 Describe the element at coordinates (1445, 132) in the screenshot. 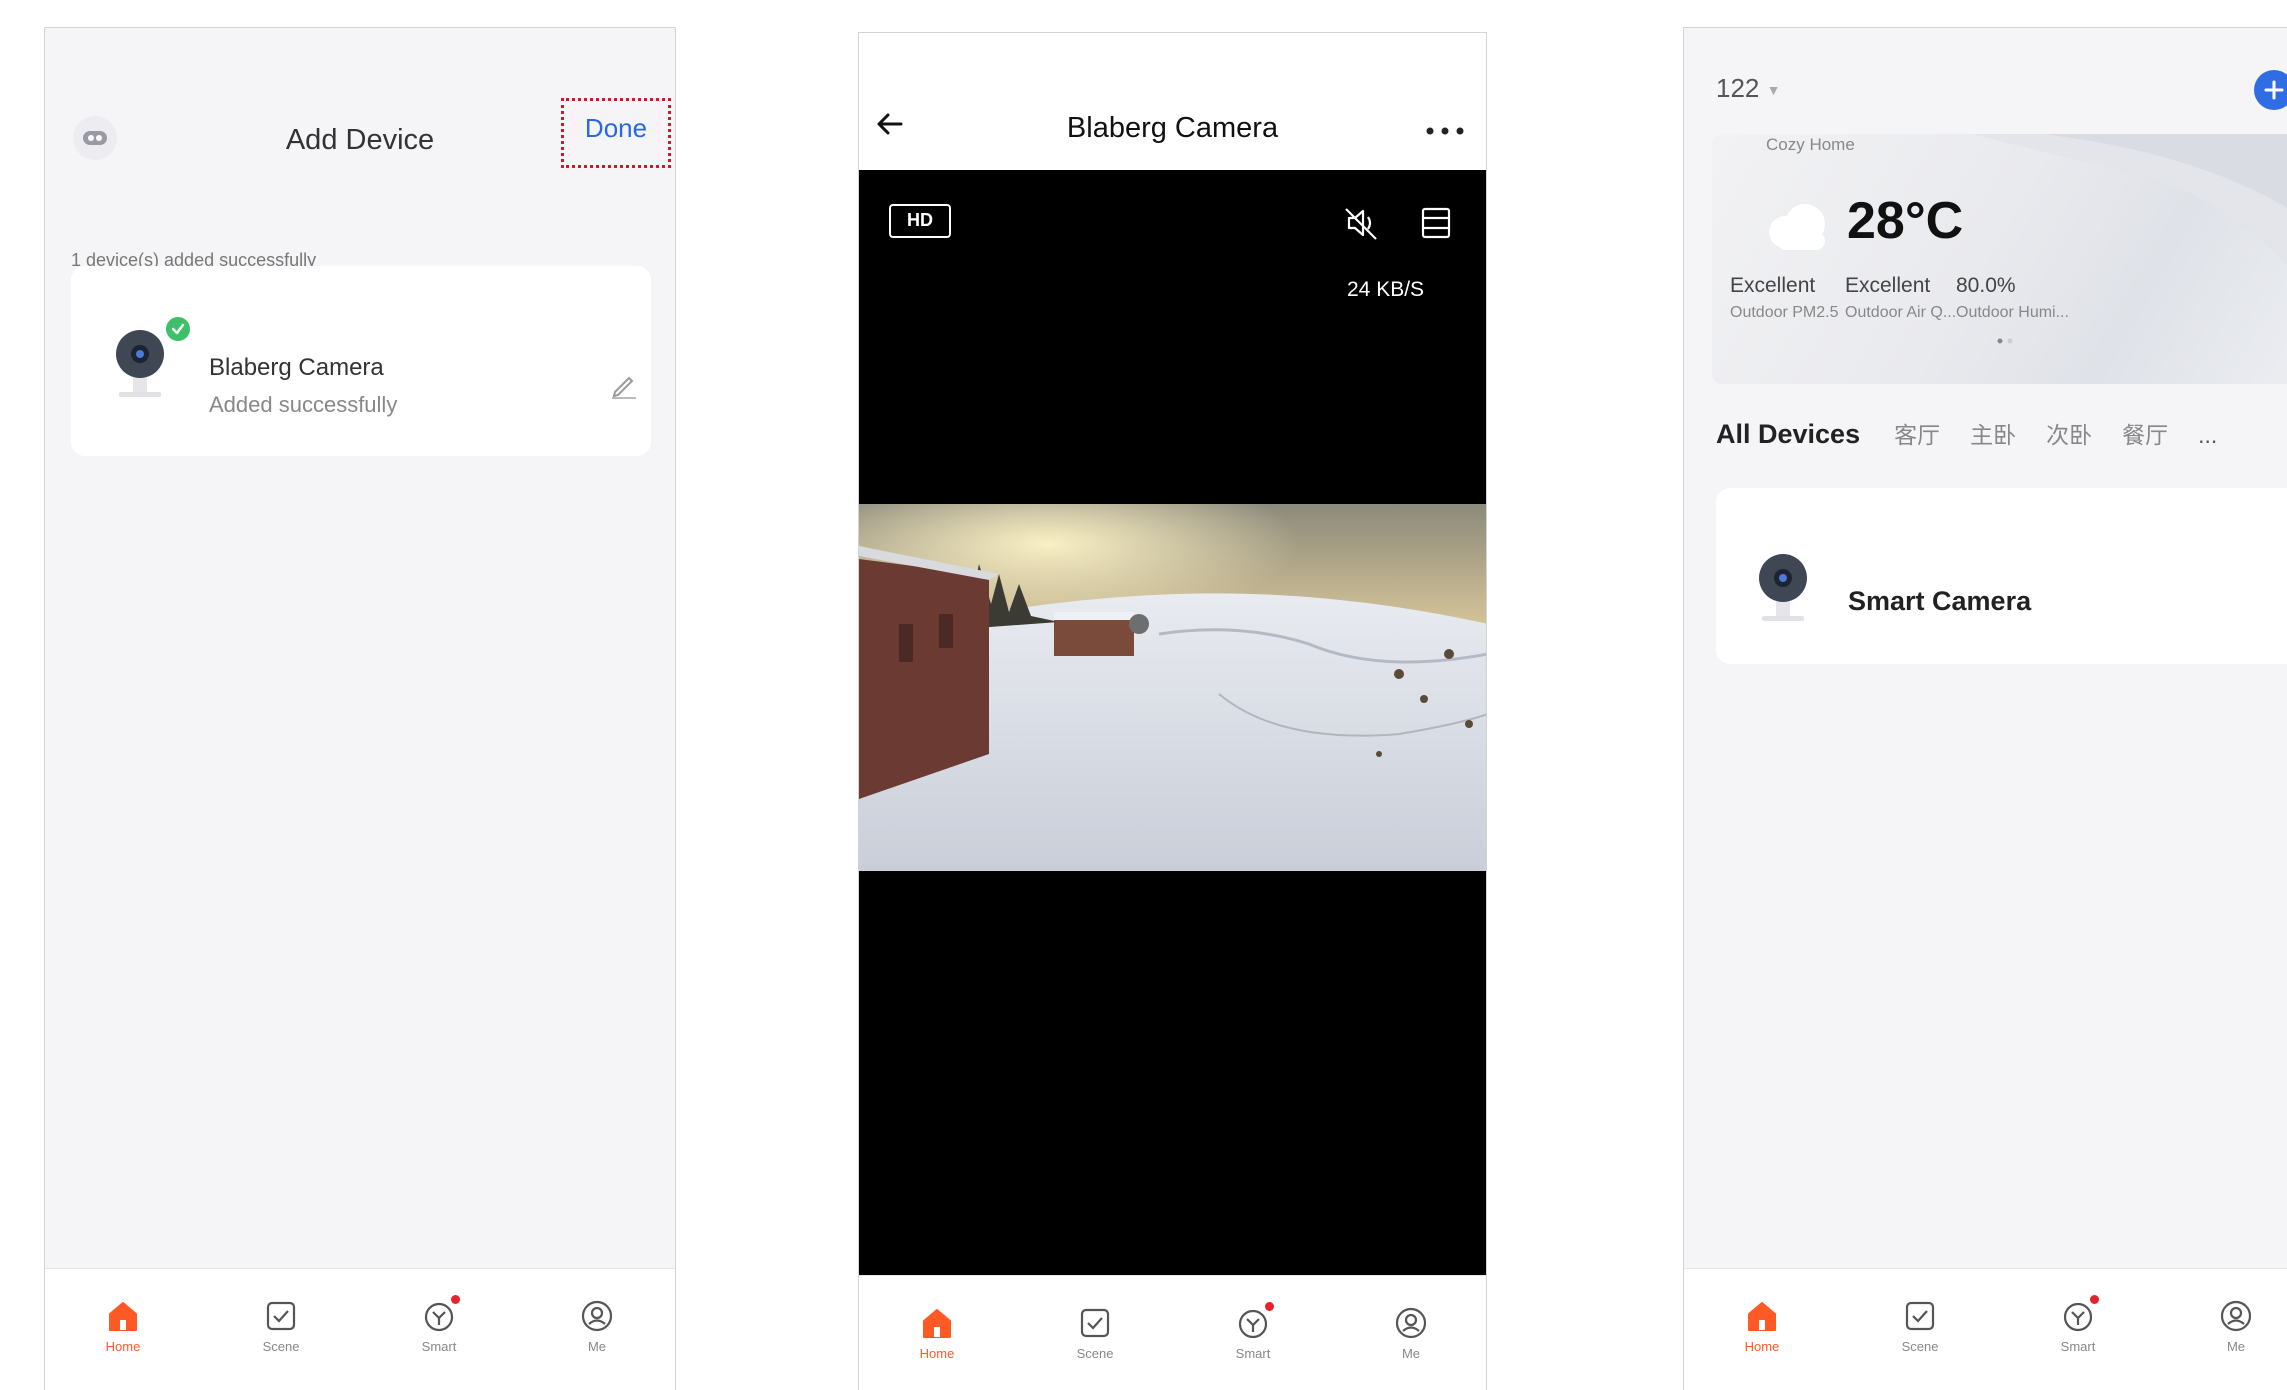

I see `more-options-icon` at that location.